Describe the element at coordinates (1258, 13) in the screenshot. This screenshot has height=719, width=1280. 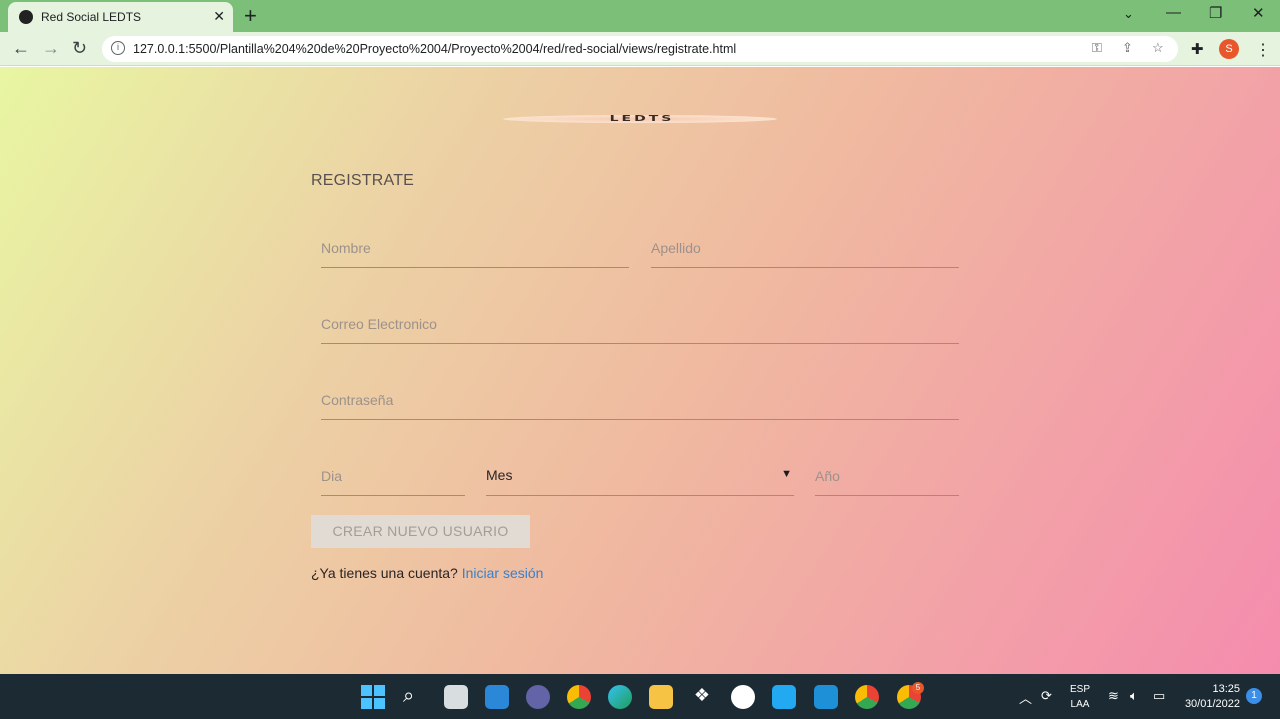
I see `window-close-icon: ✕` at that location.